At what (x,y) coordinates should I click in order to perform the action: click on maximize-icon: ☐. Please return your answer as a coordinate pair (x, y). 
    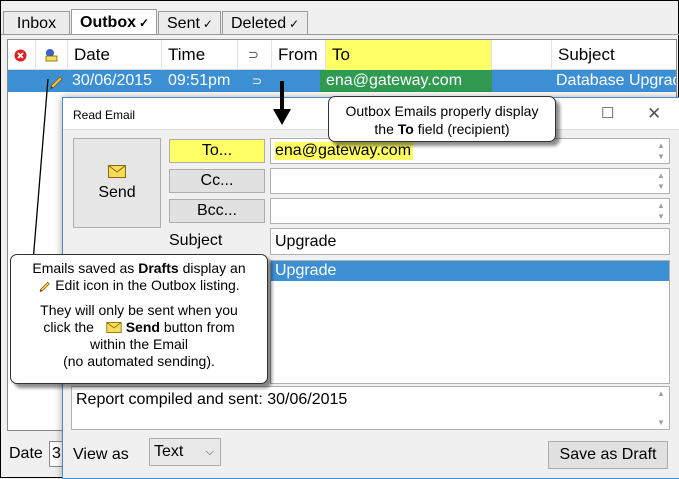
    Looking at the image, I should click on (607, 113).